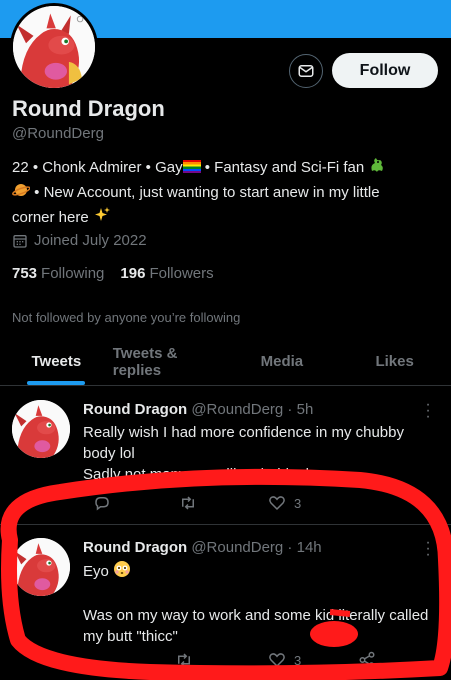 The height and width of the screenshot is (680, 451). I want to click on message-button, so click(306, 71).